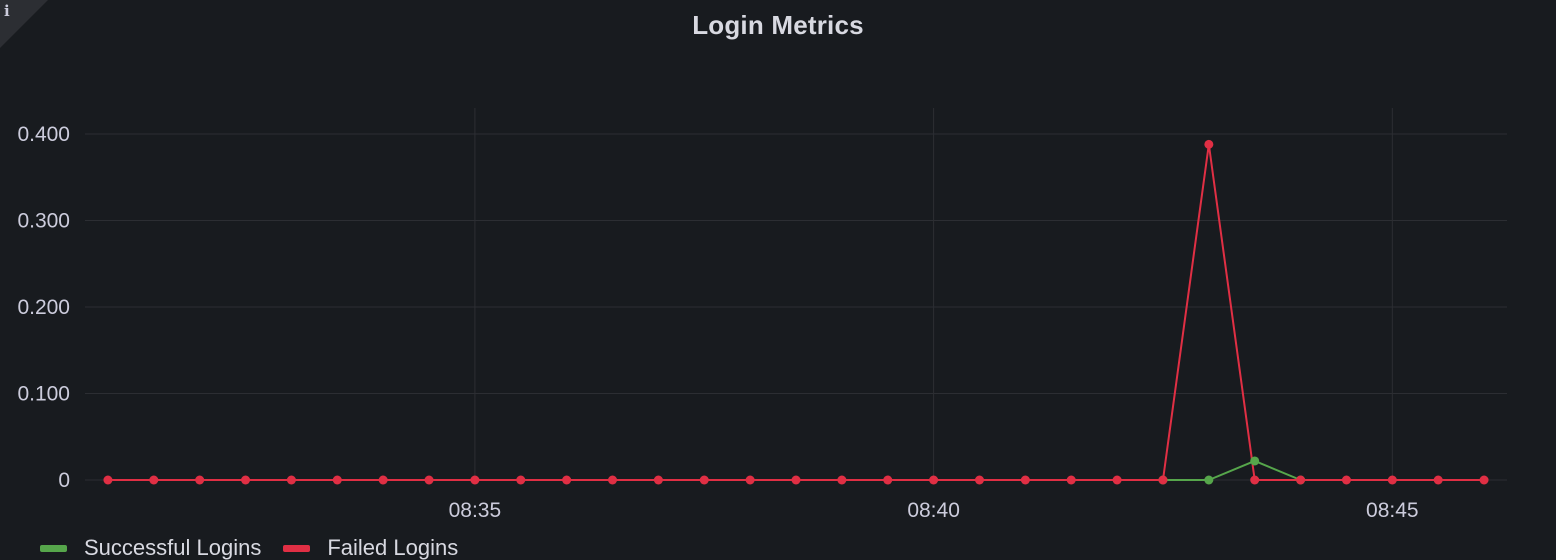 This screenshot has width=1556, height=560. Describe the element at coordinates (43, 394) in the screenshot. I see `y-tick-label: 0.100` at that location.